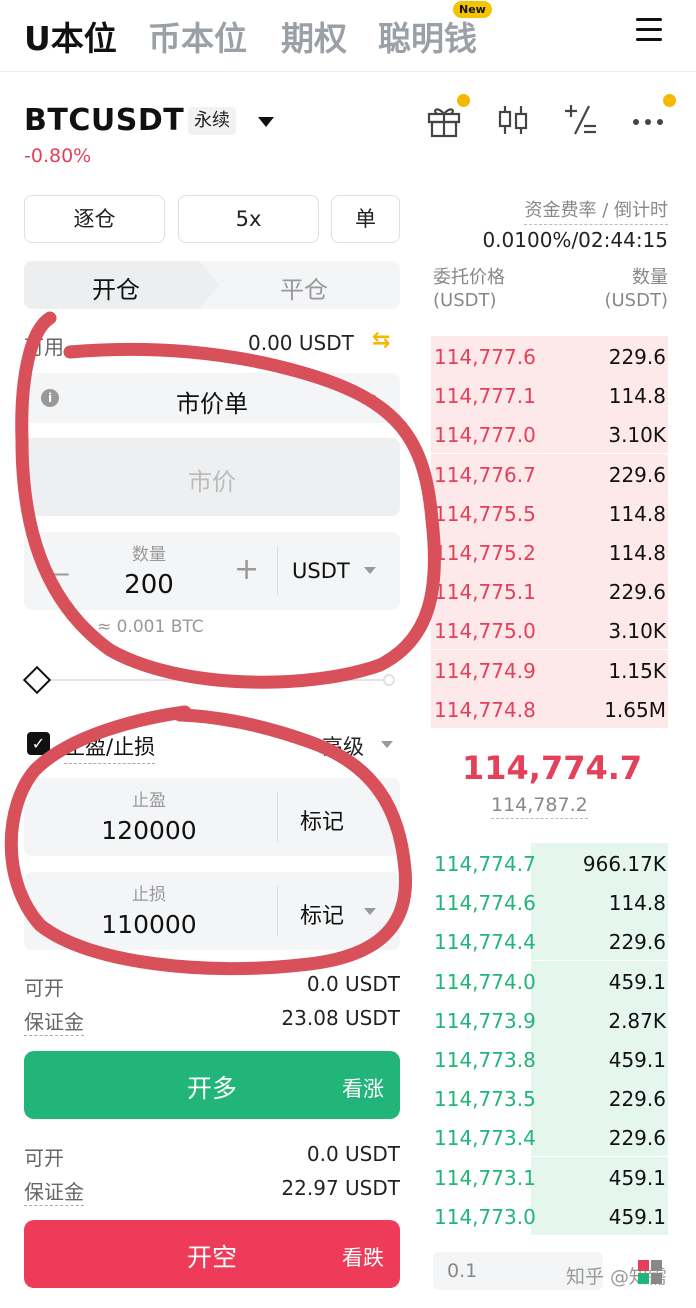 The height and width of the screenshot is (1308, 696). I want to click on ask-price: 114,774.9, so click(485, 670).